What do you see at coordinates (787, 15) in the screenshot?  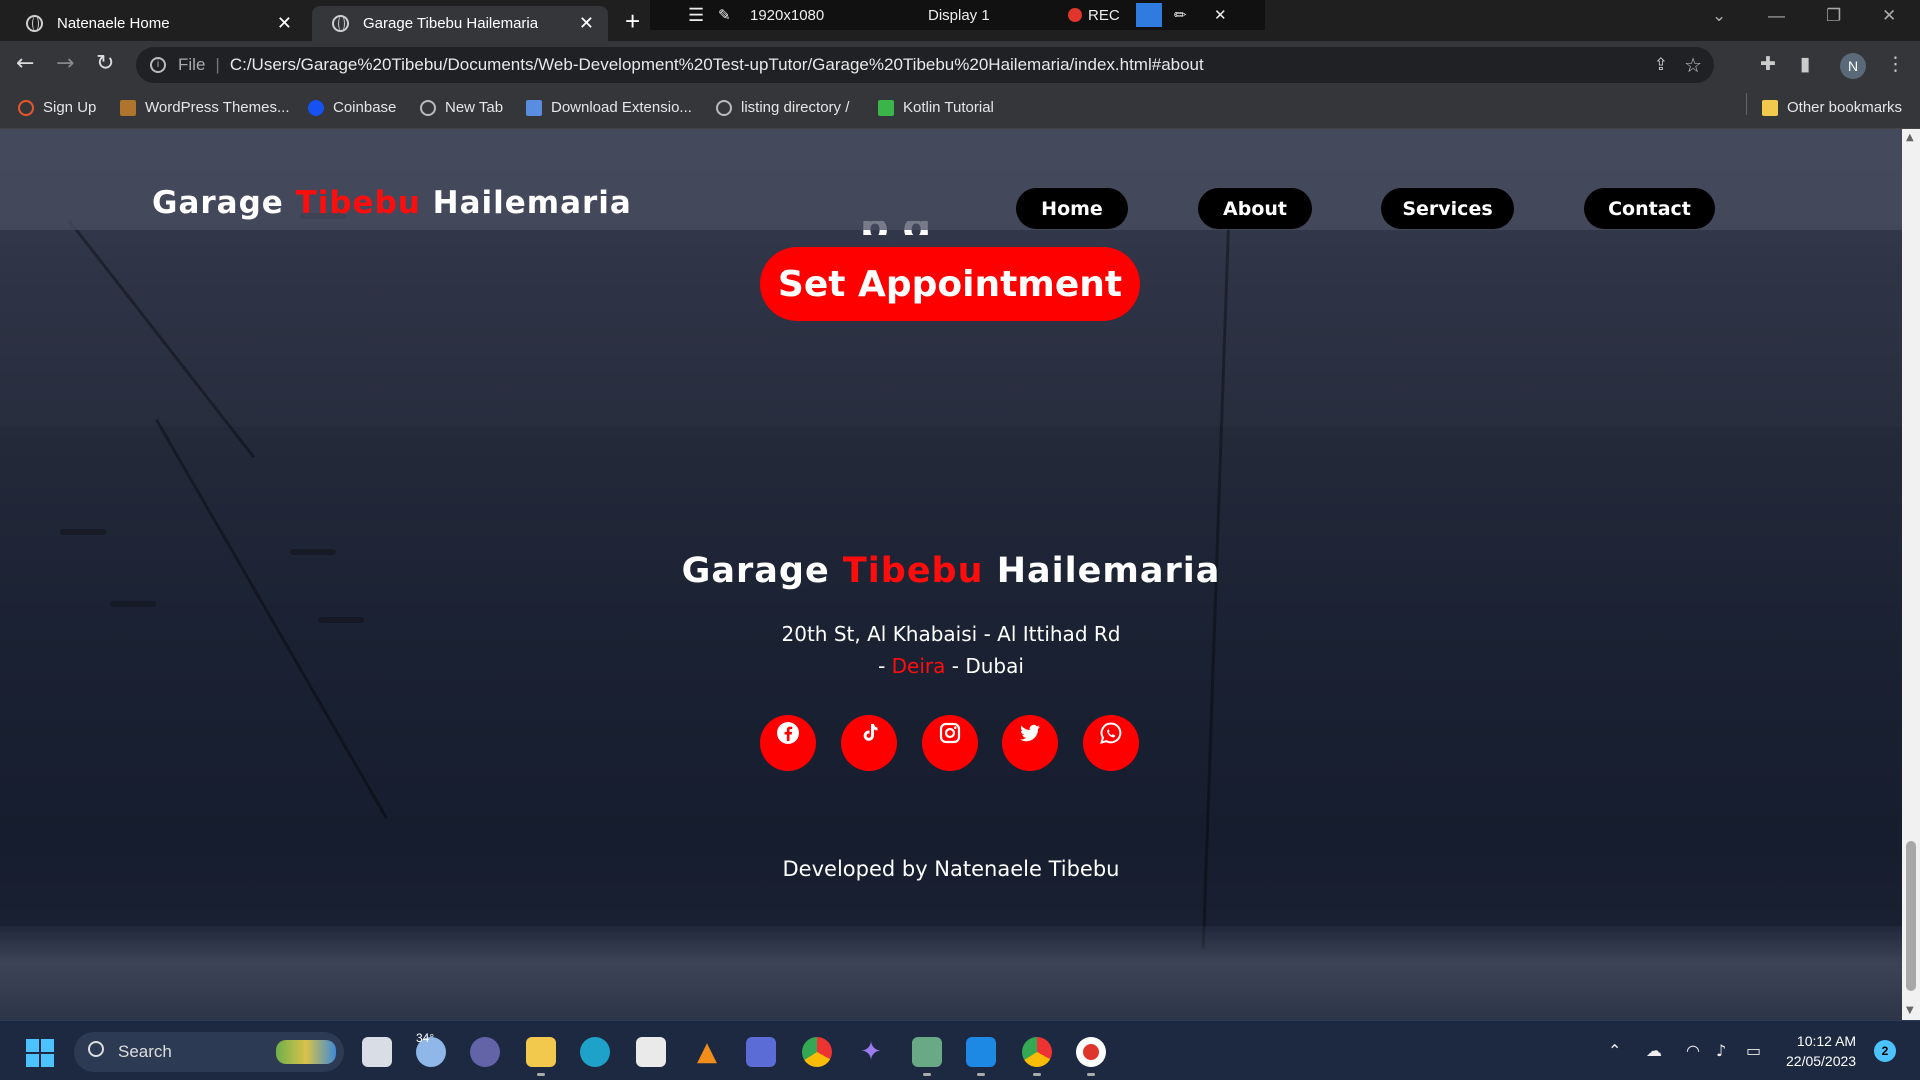 I see `recorder-resolution: 1920x1080` at bounding box center [787, 15].